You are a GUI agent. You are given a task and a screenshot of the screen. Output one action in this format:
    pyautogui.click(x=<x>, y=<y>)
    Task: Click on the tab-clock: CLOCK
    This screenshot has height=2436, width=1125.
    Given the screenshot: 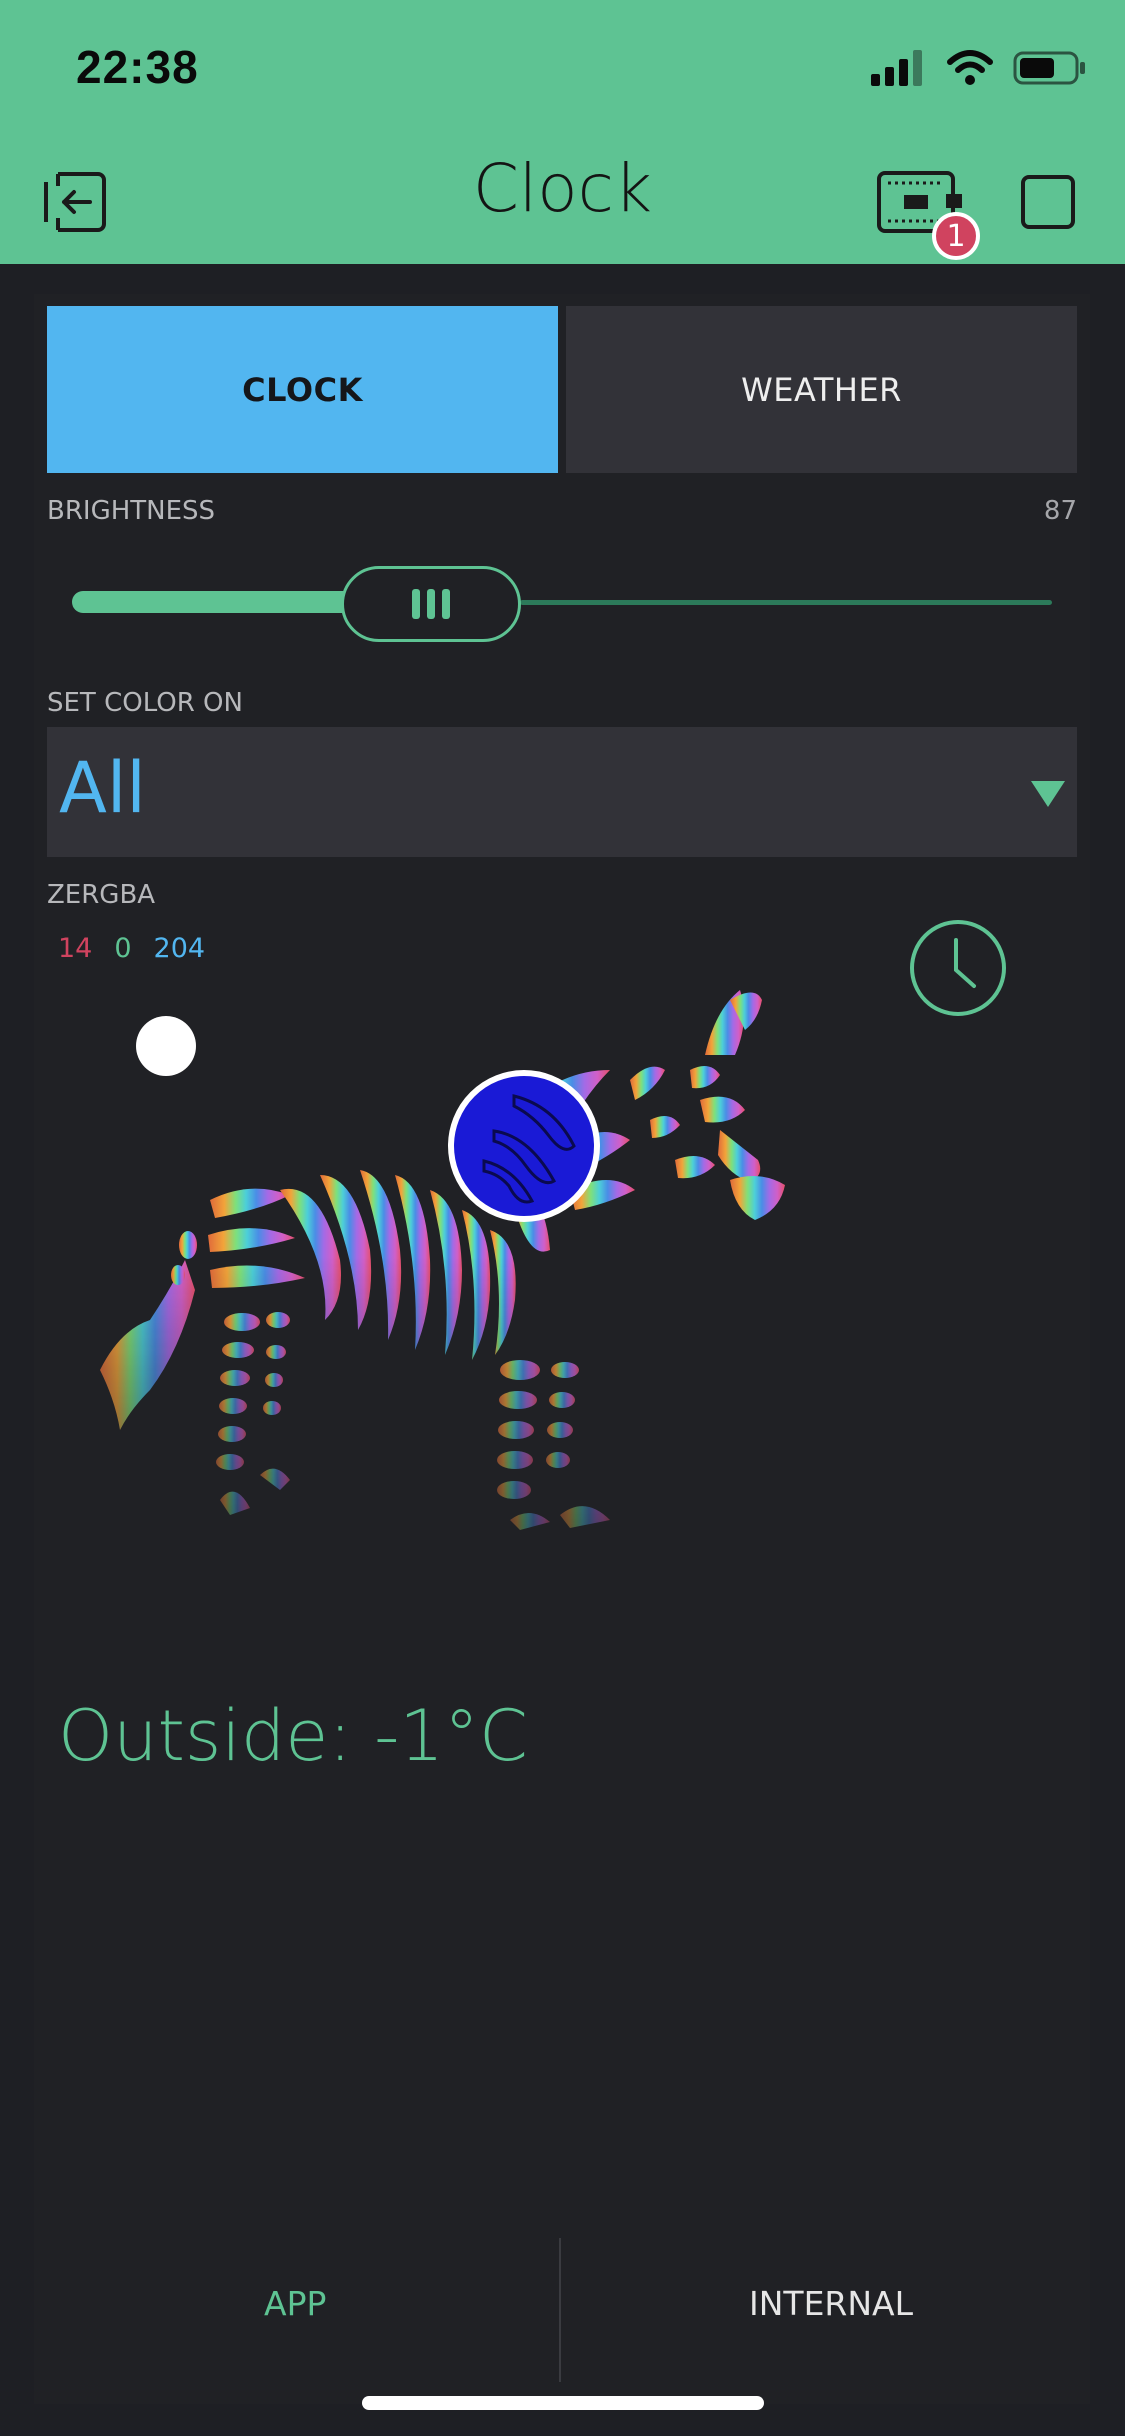 What is the action you would take?
    pyautogui.click(x=302, y=389)
    